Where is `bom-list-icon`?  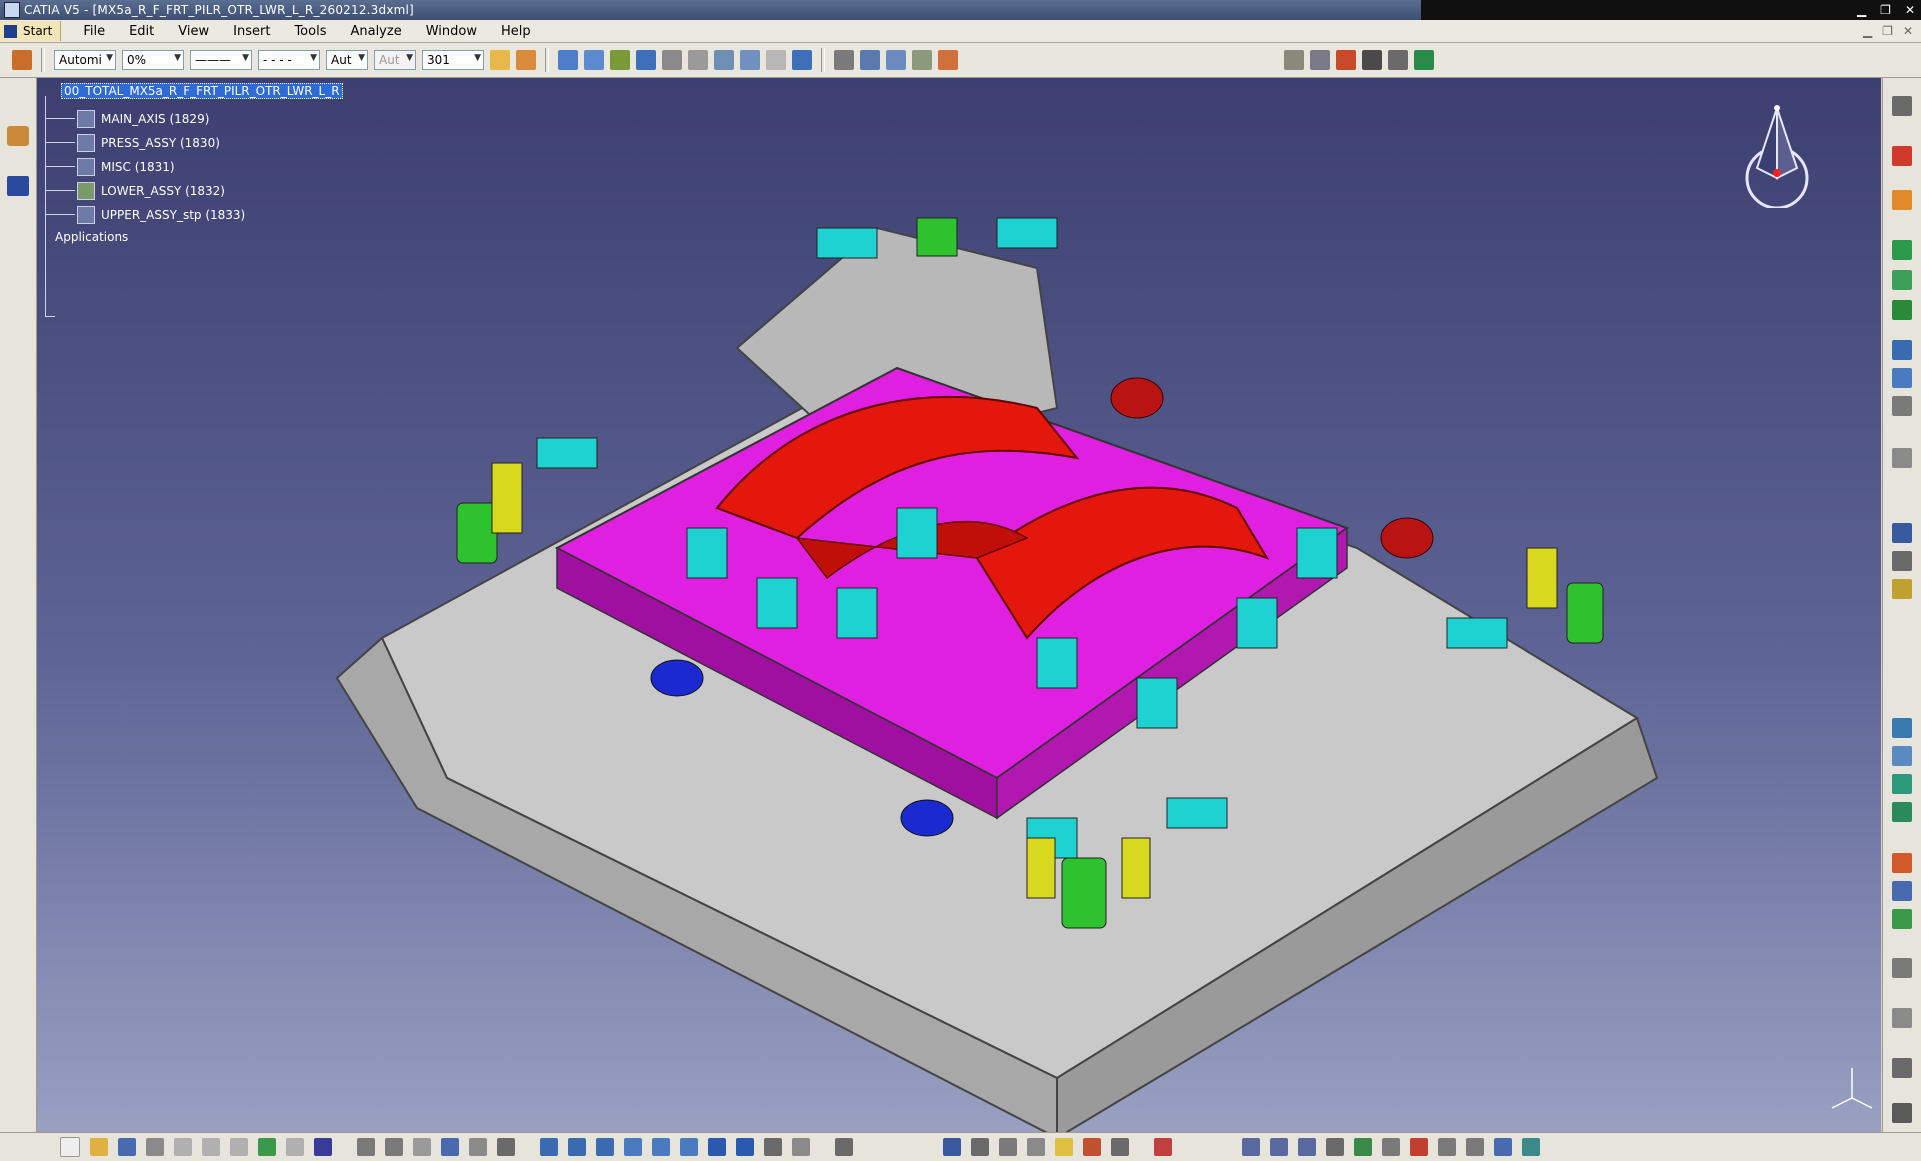
bom-list-icon is located at coordinates (1346, 60).